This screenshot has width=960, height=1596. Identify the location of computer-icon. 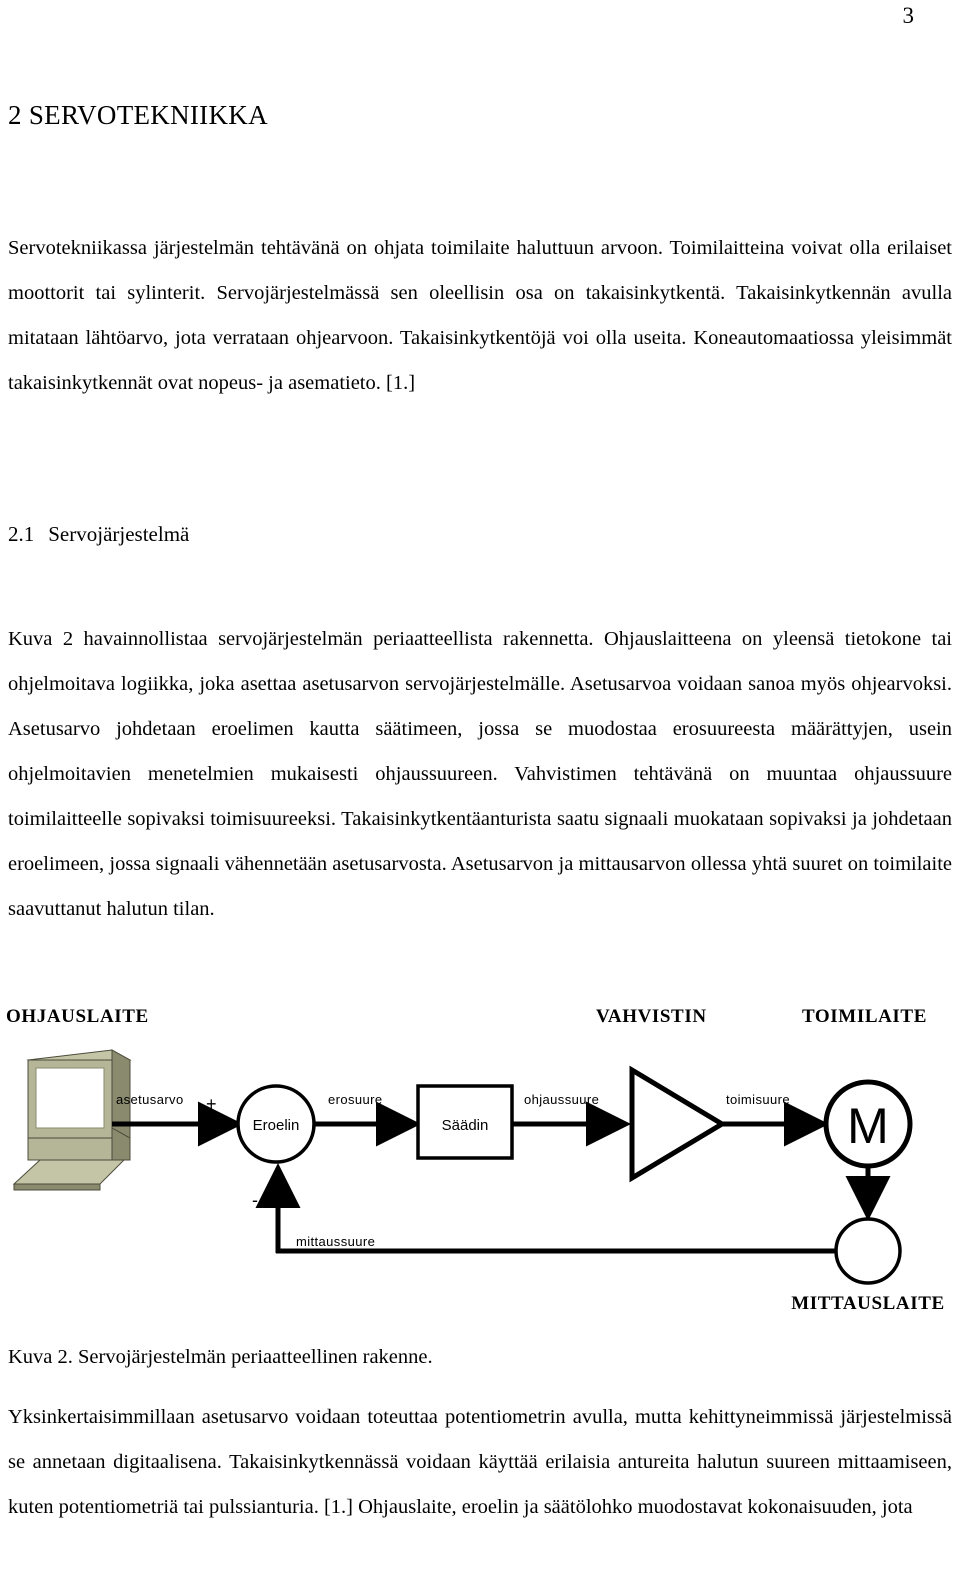
(72, 1120).